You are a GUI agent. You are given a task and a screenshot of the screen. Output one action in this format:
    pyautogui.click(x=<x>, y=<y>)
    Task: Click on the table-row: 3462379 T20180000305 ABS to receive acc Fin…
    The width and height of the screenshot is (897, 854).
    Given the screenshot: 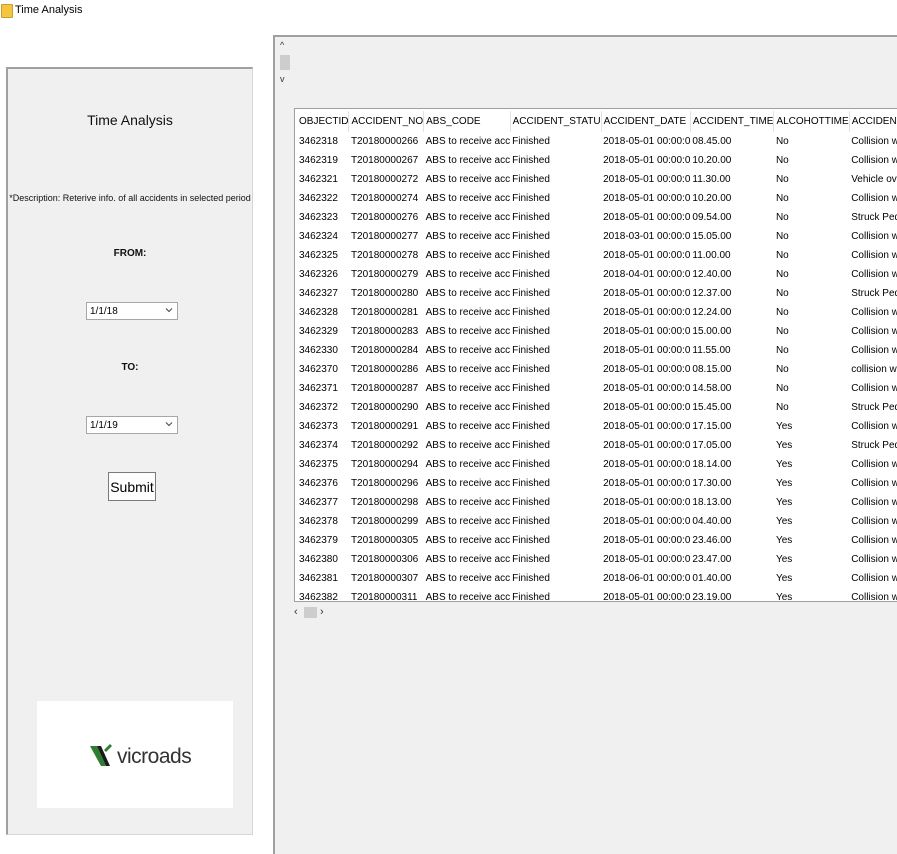 What is the action you would take?
    pyautogui.click(x=597, y=540)
    